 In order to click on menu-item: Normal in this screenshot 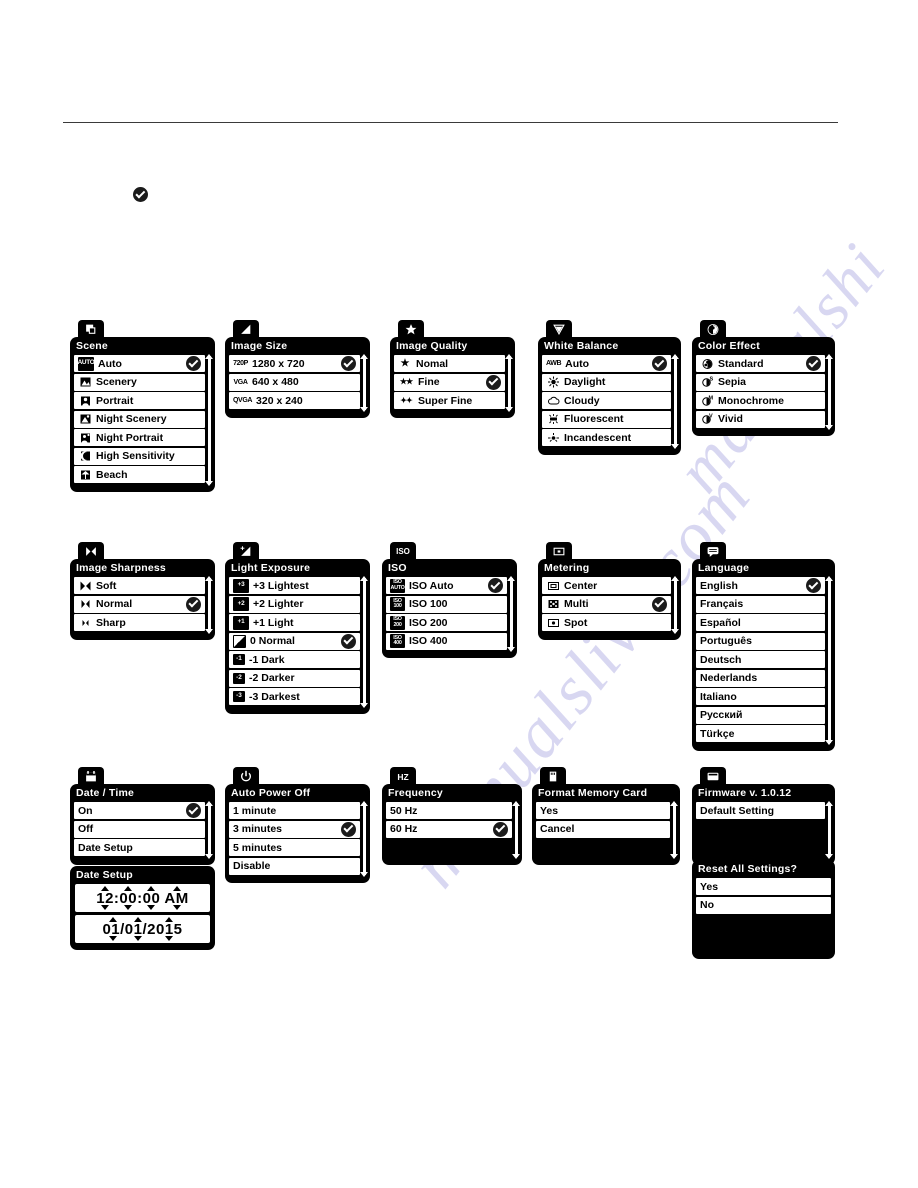, I will do `click(139, 604)`.